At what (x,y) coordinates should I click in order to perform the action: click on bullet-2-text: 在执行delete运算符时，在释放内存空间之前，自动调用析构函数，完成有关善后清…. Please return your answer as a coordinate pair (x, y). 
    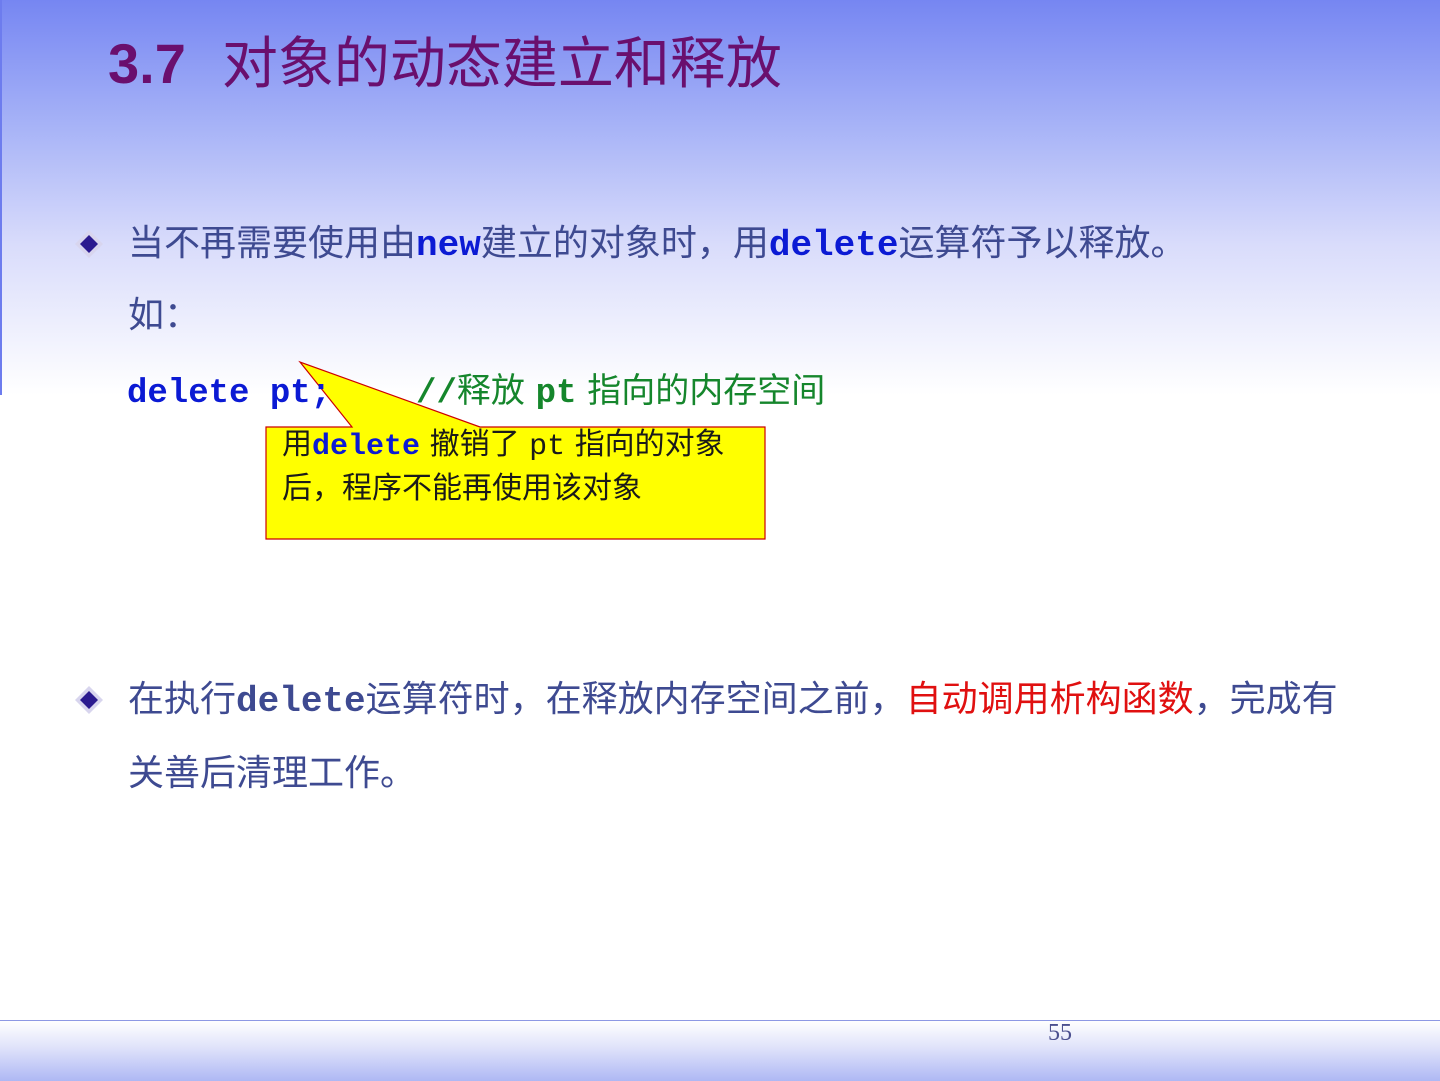
    Looking at the image, I should click on (748, 737).